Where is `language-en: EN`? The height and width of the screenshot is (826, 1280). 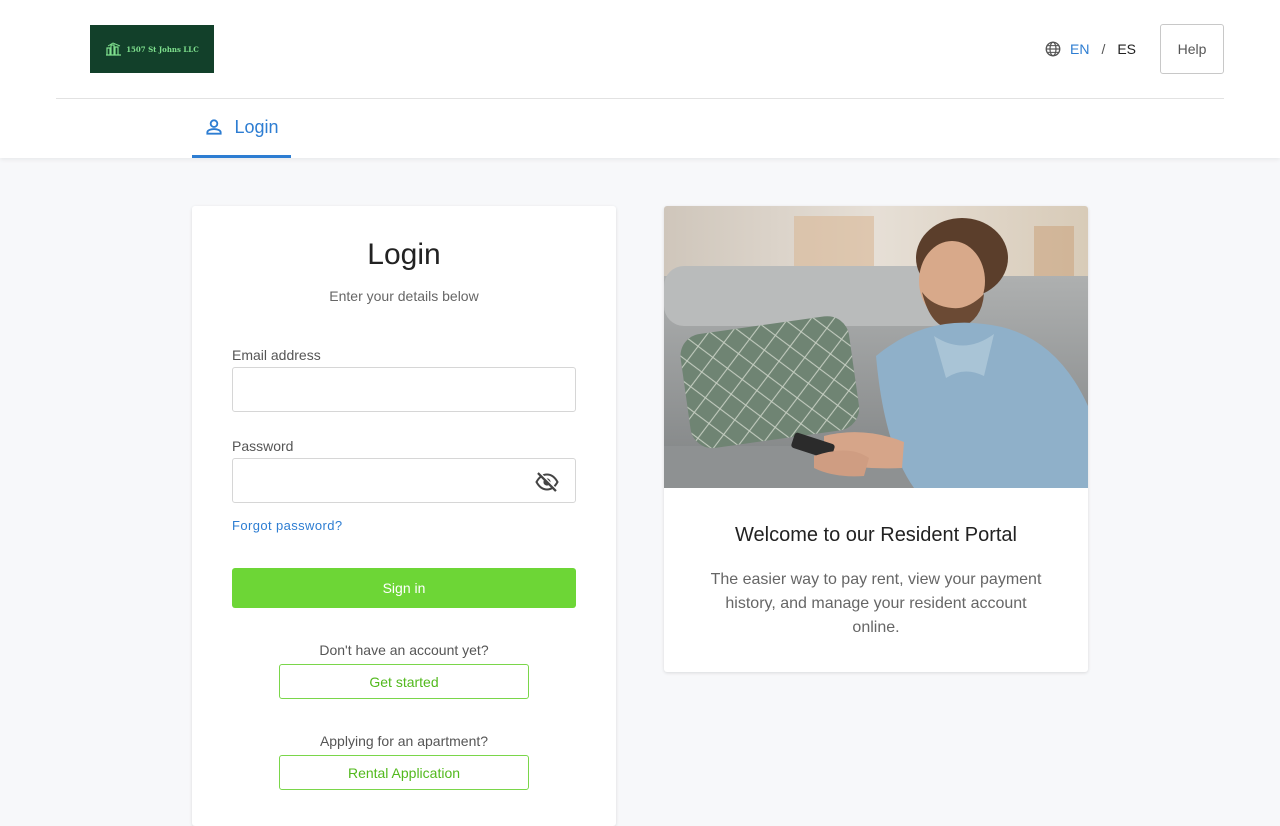
language-en: EN is located at coordinates (1079, 49).